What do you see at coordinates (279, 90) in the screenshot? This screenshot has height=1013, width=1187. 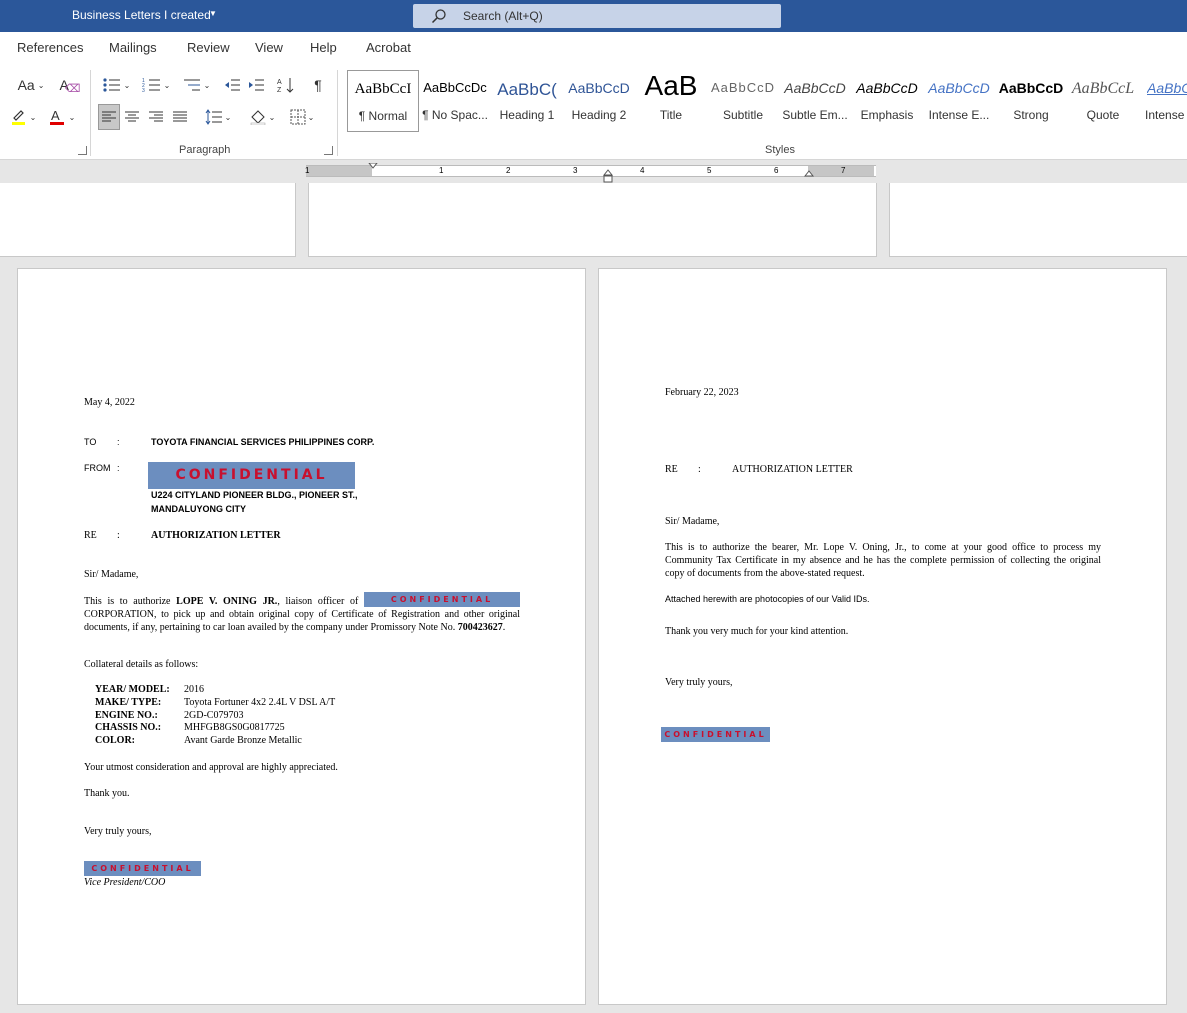 I see `svg-text: Z` at bounding box center [279, 90].